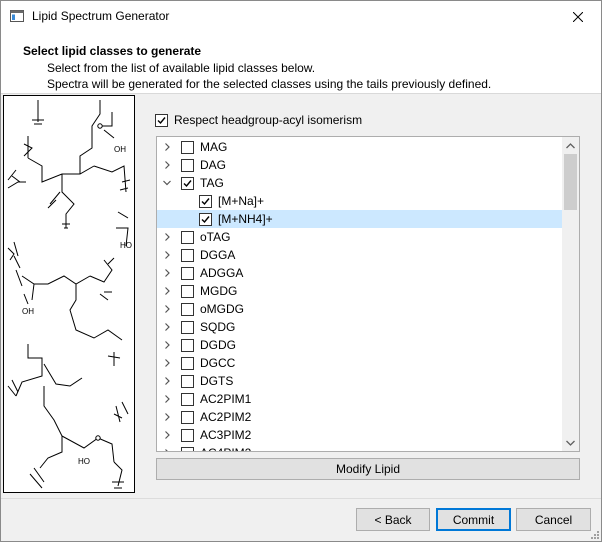 The height and width of the screenshot is (542, 602). Describe the element at coordinates (359, 345) in the screenshot. I see `tree-item: DGDG` at that location.